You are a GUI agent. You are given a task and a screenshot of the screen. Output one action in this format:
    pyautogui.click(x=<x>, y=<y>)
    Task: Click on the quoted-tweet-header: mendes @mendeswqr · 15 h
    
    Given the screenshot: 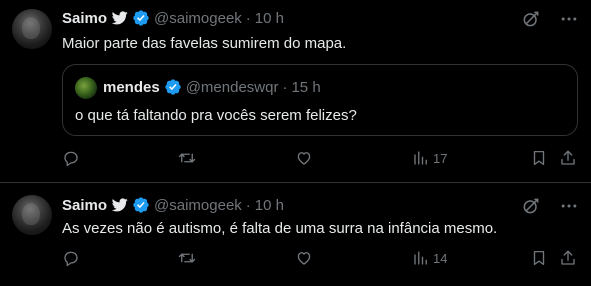 What is the action you would take?
    pyautogui.click(x=212, y=87)
    